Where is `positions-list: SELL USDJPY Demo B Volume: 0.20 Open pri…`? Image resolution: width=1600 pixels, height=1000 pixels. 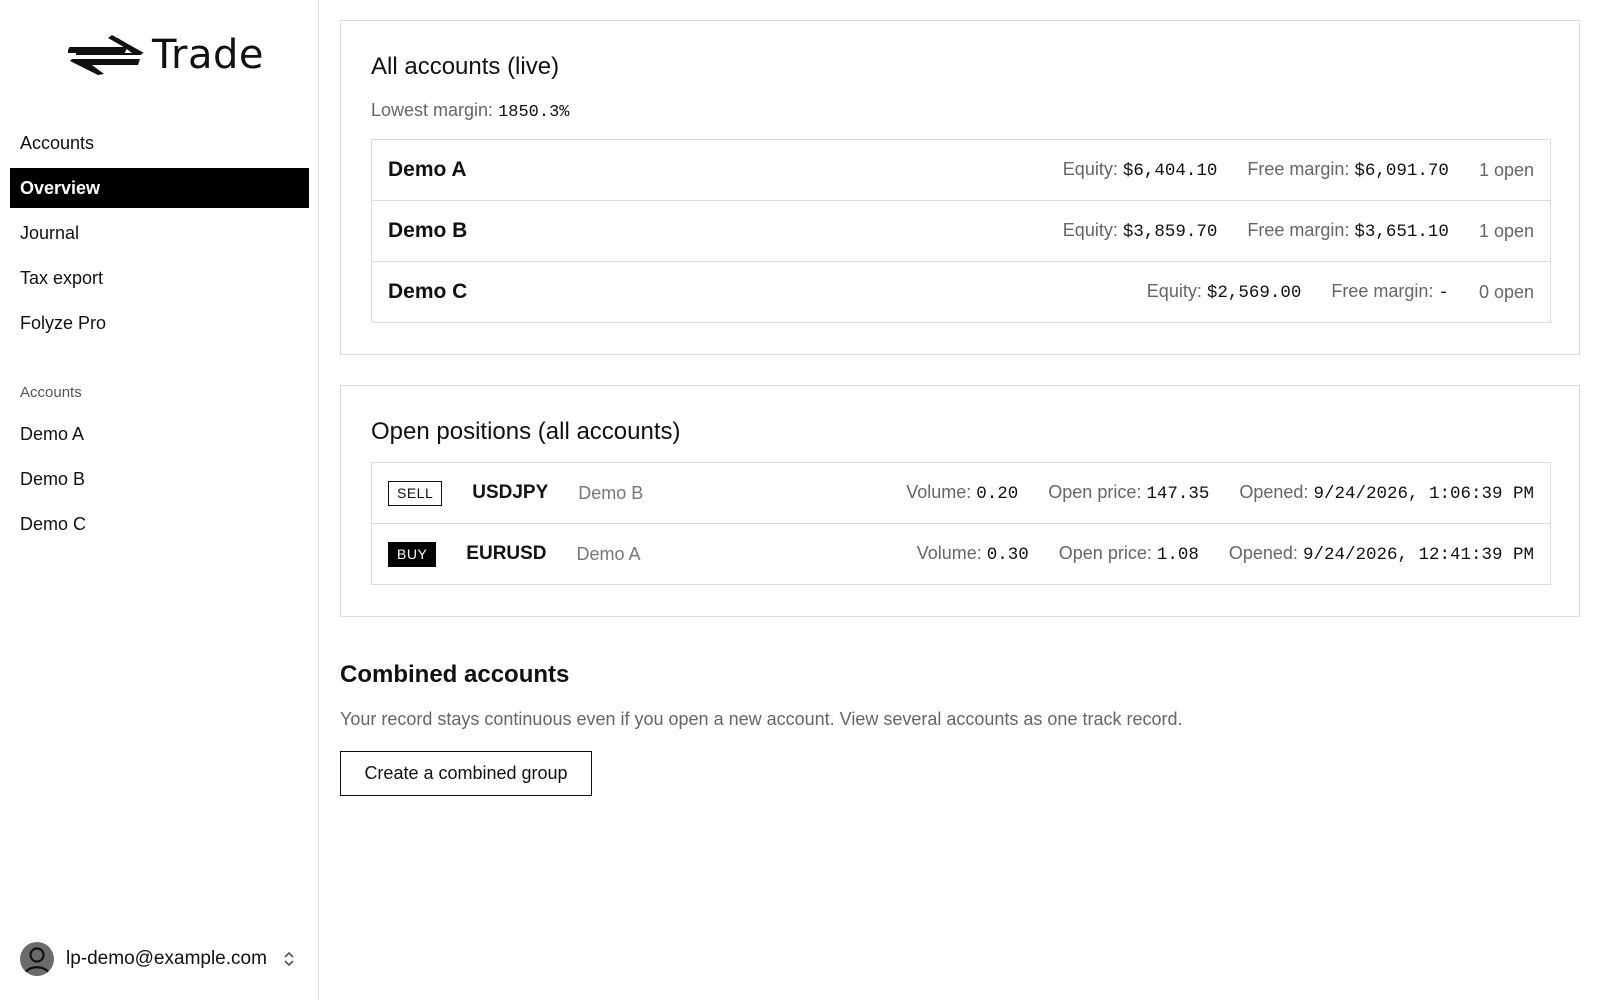
positions-list: SELL USDJPY Demo B Volume: 0.20 Open pri… is located at coordinates (961, 523).